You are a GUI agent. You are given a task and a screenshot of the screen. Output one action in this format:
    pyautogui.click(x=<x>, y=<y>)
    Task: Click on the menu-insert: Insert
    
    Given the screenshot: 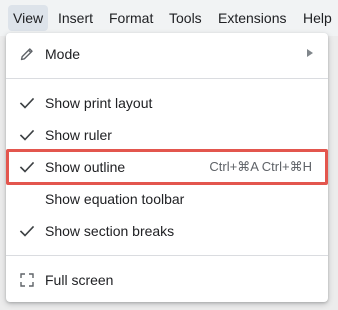 What is the action you would take?
    pyautogui.click(x=75, y=18)
    